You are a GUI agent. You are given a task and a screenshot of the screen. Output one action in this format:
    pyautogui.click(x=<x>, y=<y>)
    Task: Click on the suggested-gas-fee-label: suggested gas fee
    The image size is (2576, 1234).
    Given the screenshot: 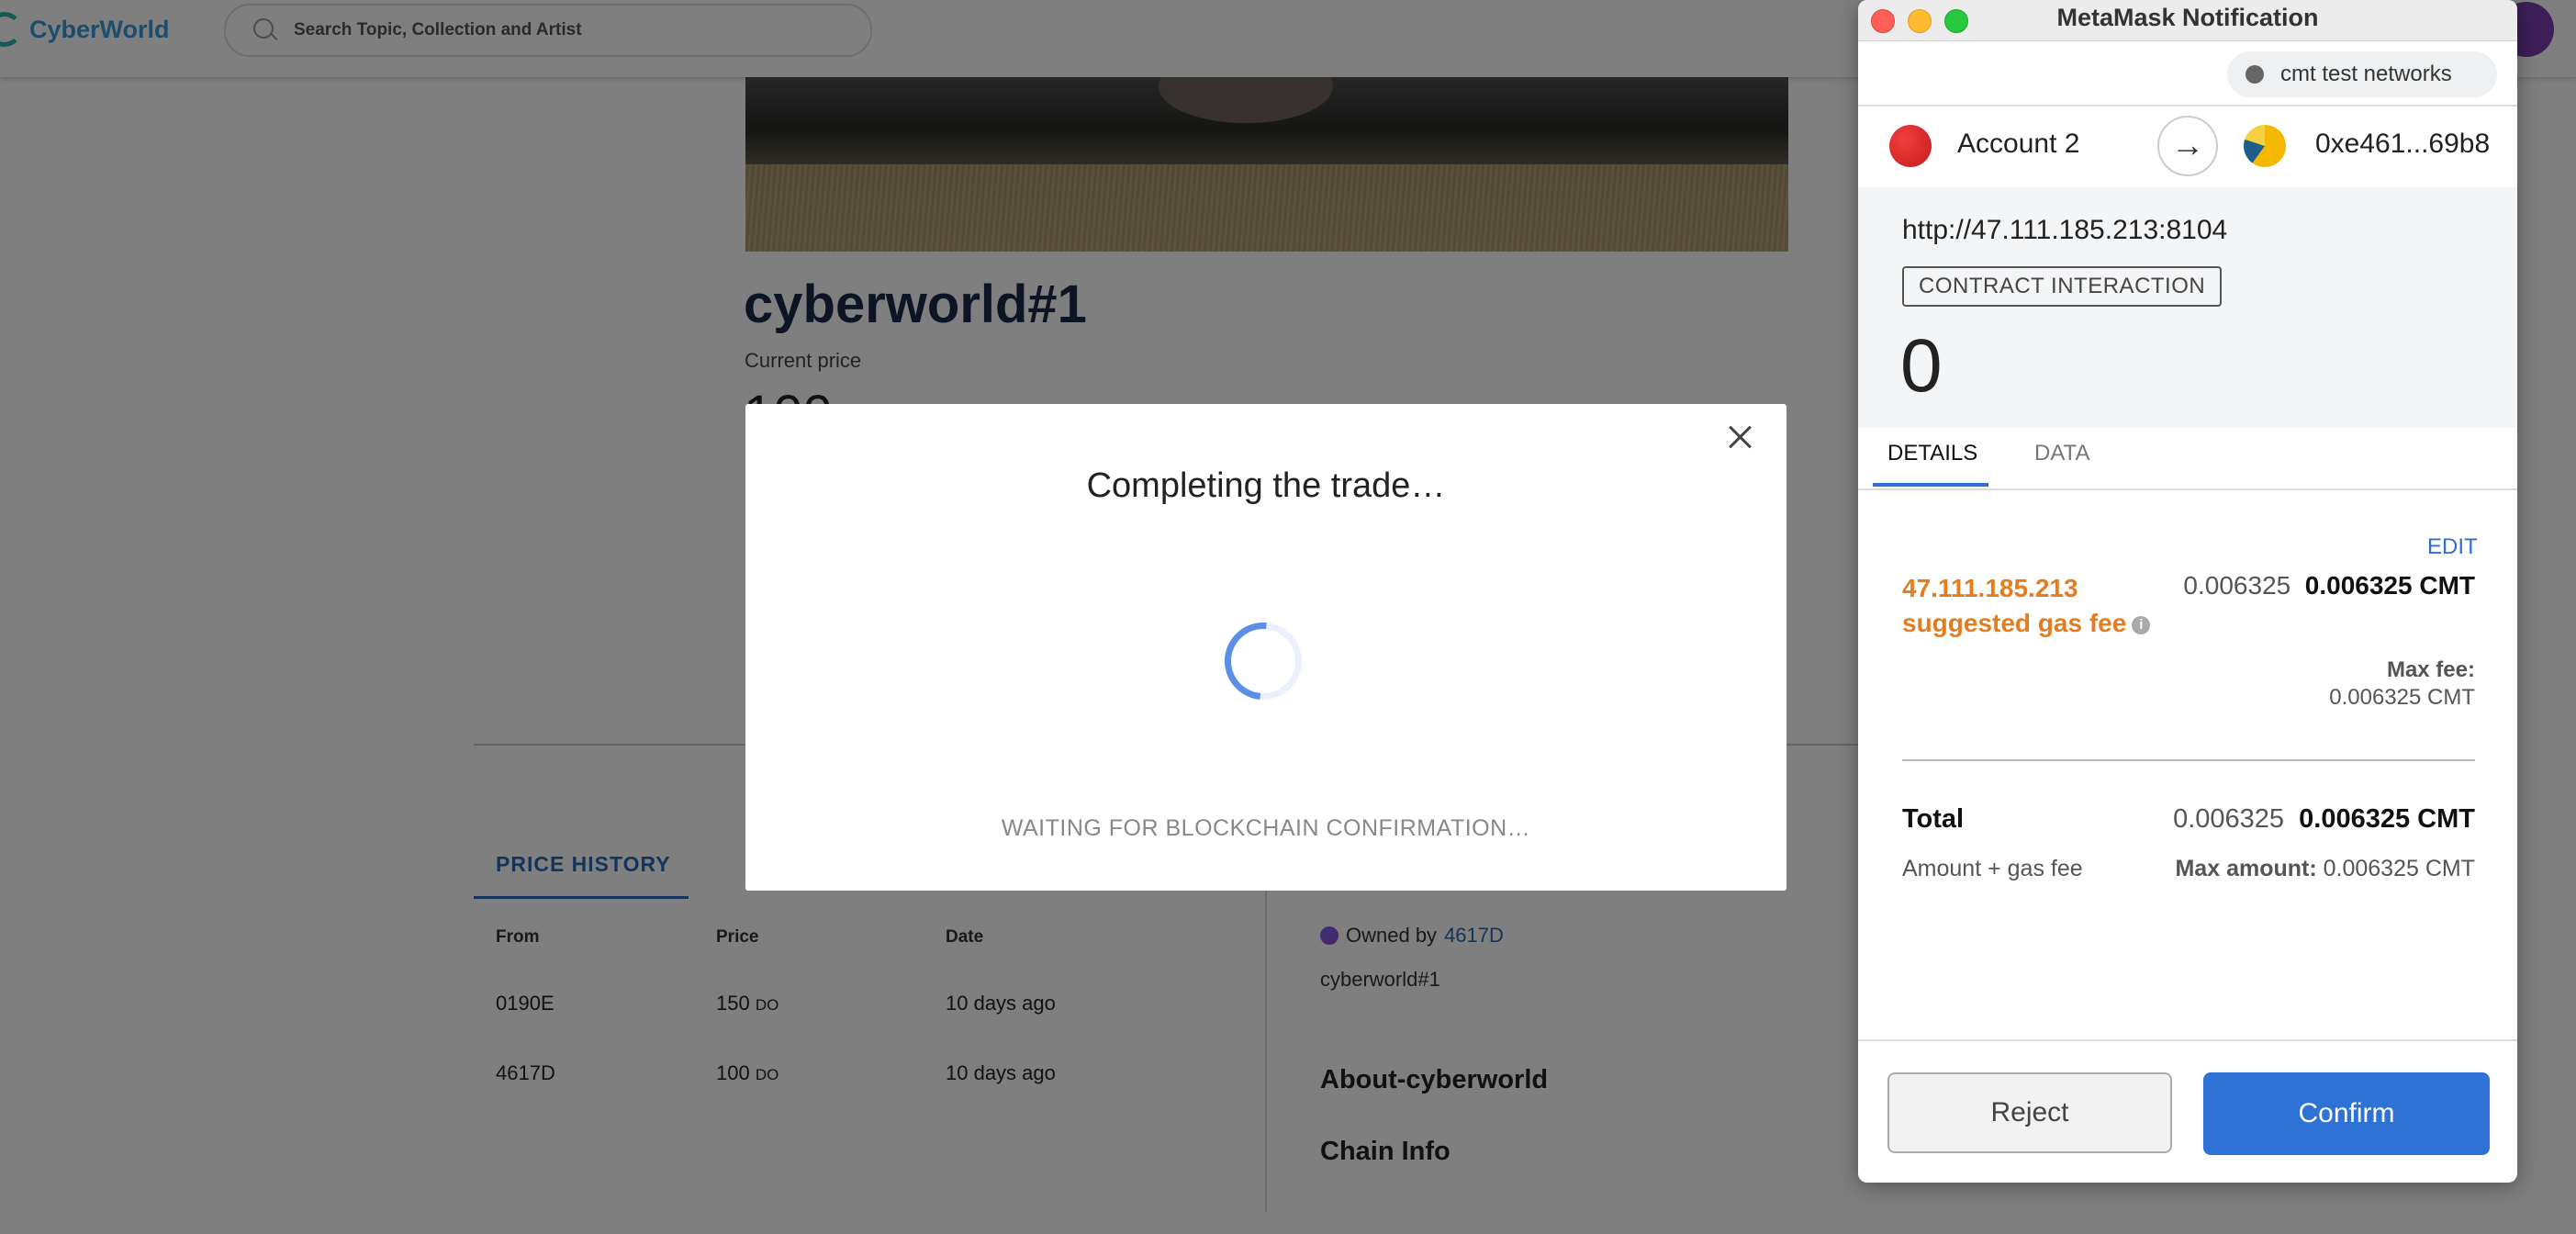 What is the action you would take?
    pyautogui.click(x=2014, y=623)
    